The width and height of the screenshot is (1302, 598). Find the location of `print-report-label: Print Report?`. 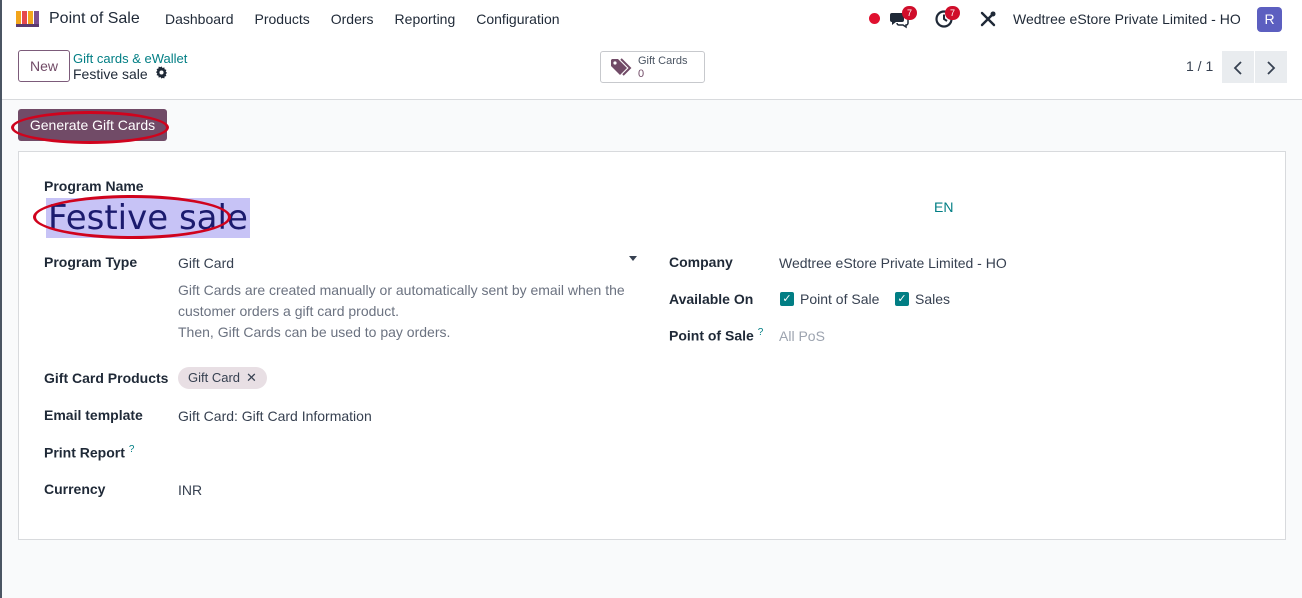

print-report-label: Print Report? is located at coordinates (89, 452).